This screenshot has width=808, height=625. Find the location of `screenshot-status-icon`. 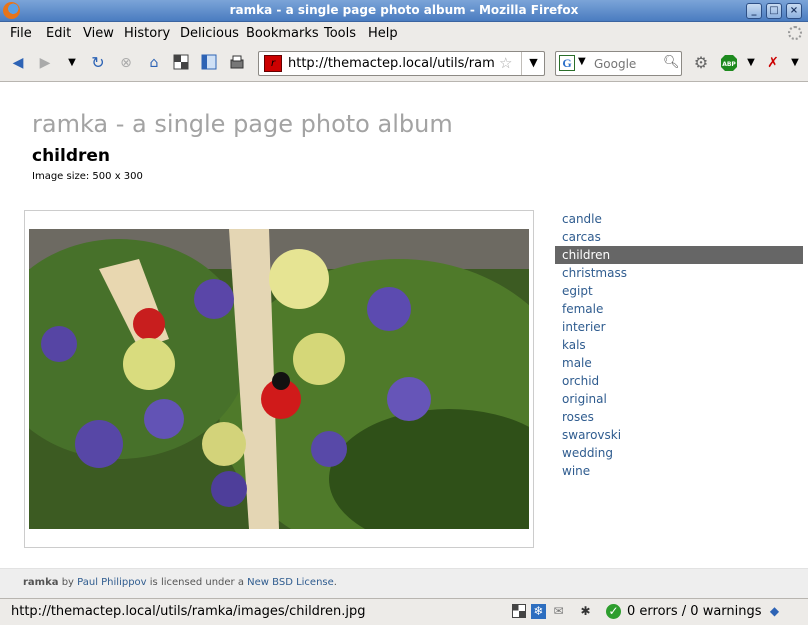

screenshot-status-icon is located at coordinates (518, 611).